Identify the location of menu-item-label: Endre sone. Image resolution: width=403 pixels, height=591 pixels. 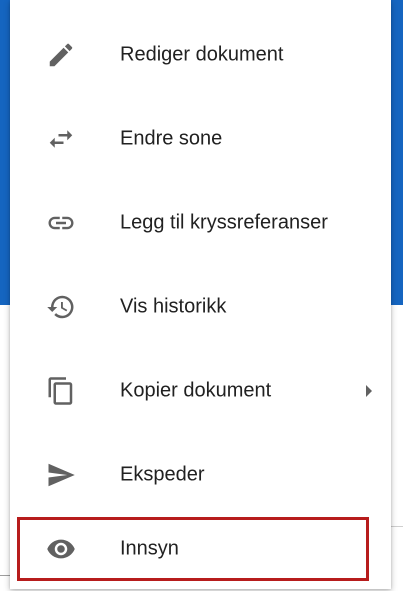
(171, 138).